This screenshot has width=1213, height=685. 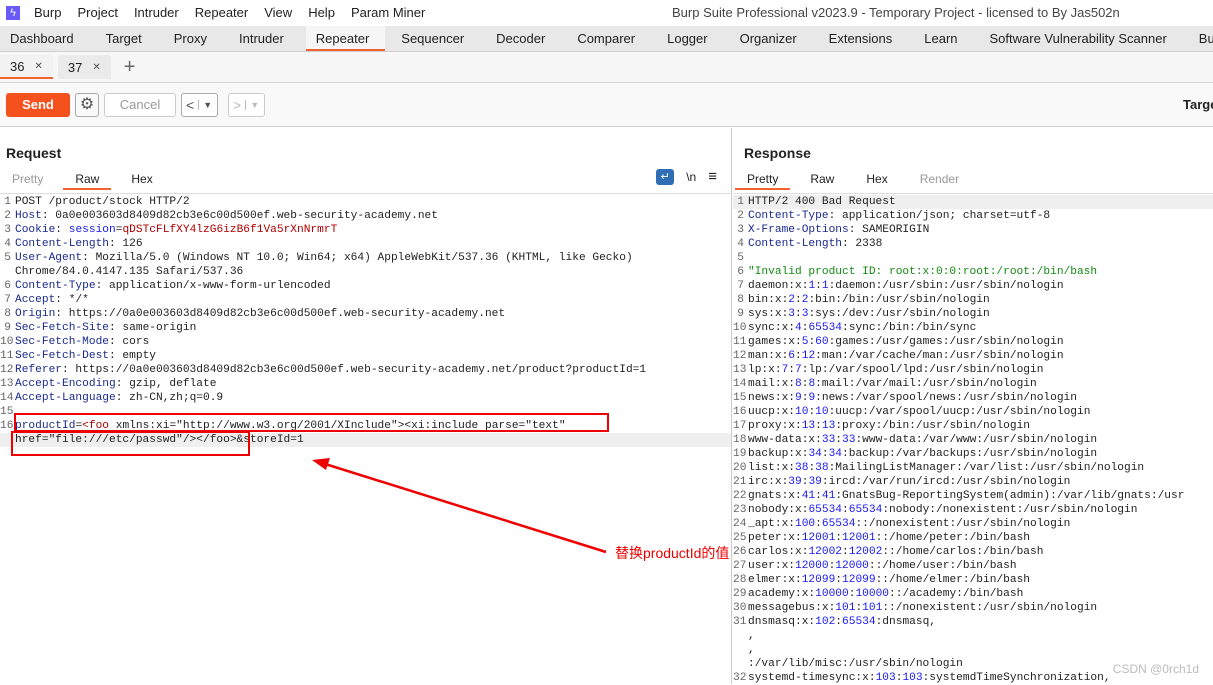 I want to click on annotation-arrow-icon, so click(x=459, y=506).